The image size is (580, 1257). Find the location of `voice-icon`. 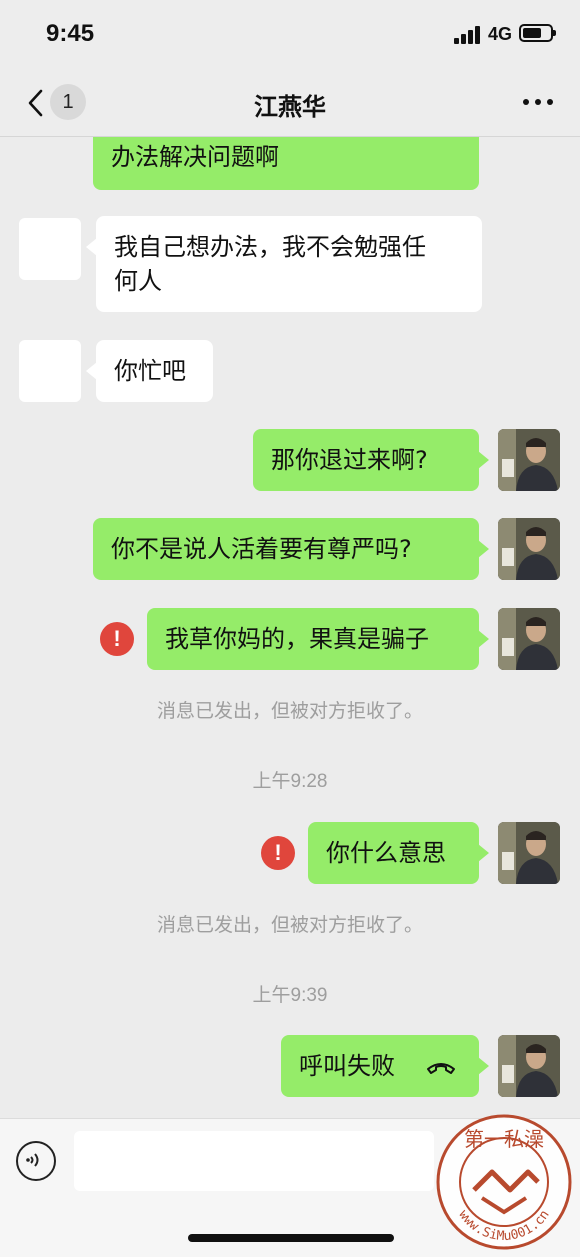

voice-icon is located at coordinates (36, 1161).